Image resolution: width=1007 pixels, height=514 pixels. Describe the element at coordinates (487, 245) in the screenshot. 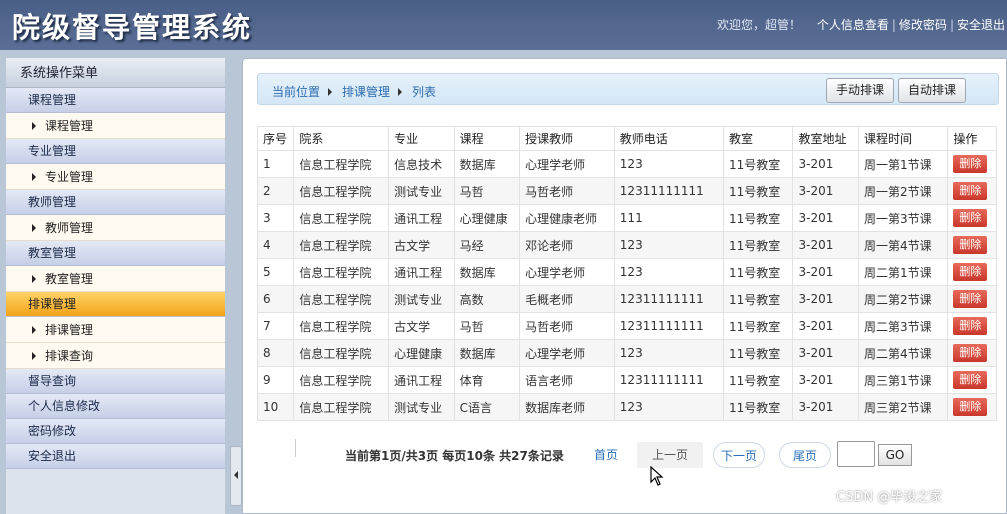

I see `table-cell: 马经` at that location.